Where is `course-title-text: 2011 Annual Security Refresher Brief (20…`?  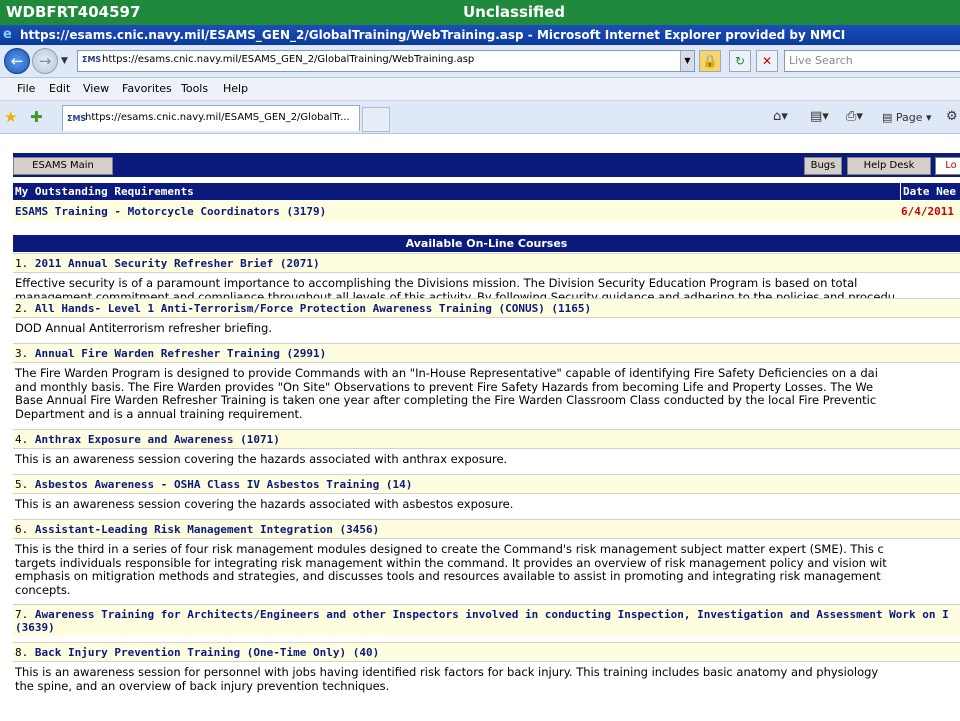 course-title-text: 2011 Annual Security Refresher Brief (20… is located at coordinates (177, 263).